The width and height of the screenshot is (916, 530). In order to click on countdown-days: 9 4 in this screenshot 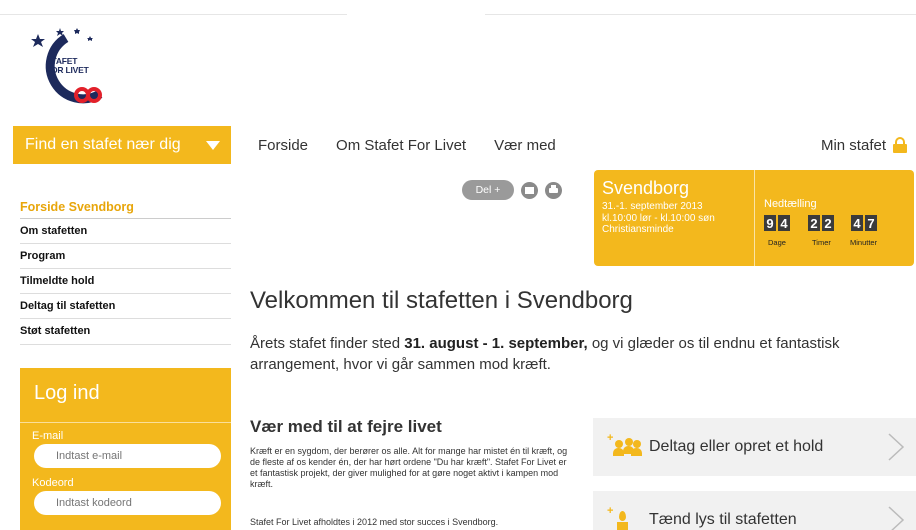, I will do `click(777, 223)`.